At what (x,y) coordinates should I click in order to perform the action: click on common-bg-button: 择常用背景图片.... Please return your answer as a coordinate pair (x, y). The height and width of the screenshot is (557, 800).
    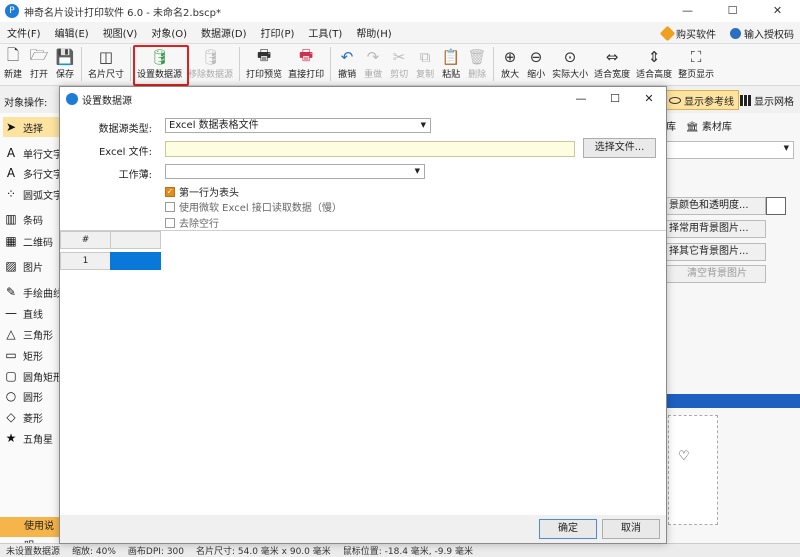
    Looking at the image, I should click on (716, 229).